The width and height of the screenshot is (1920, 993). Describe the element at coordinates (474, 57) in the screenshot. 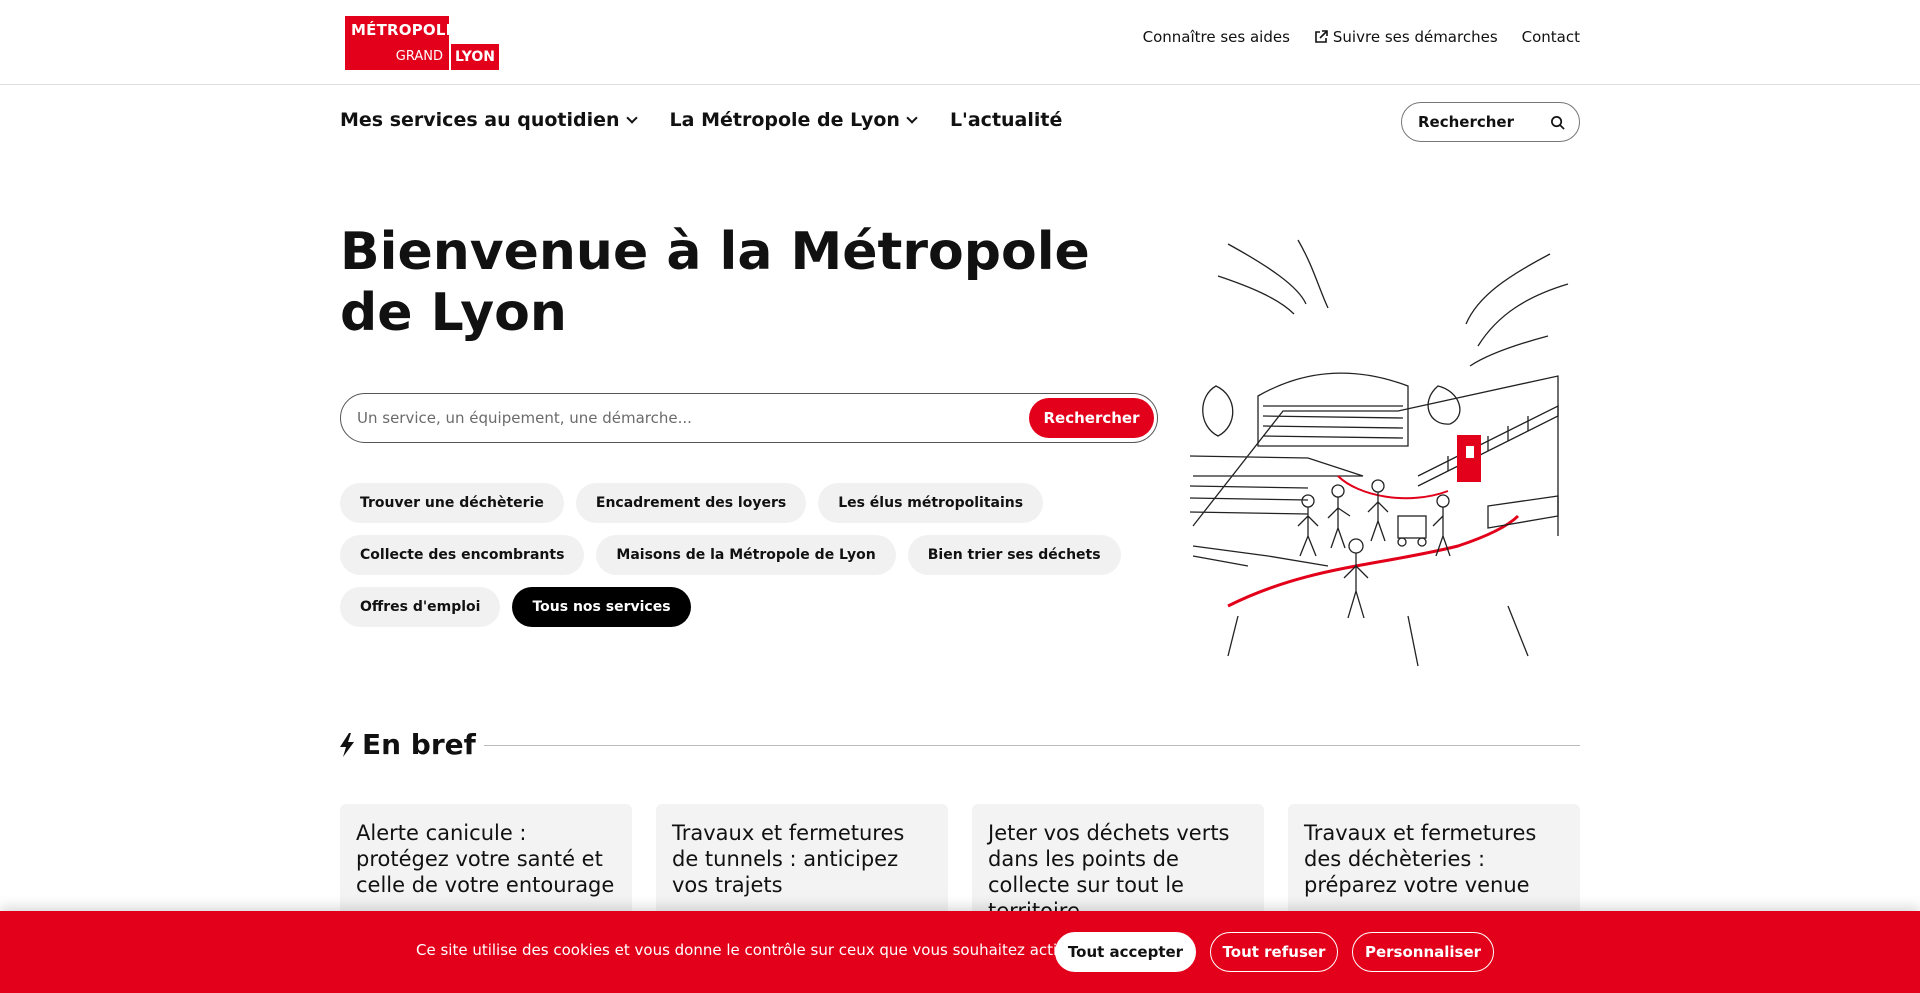

I see `logo-line-3: LYON` at that location.